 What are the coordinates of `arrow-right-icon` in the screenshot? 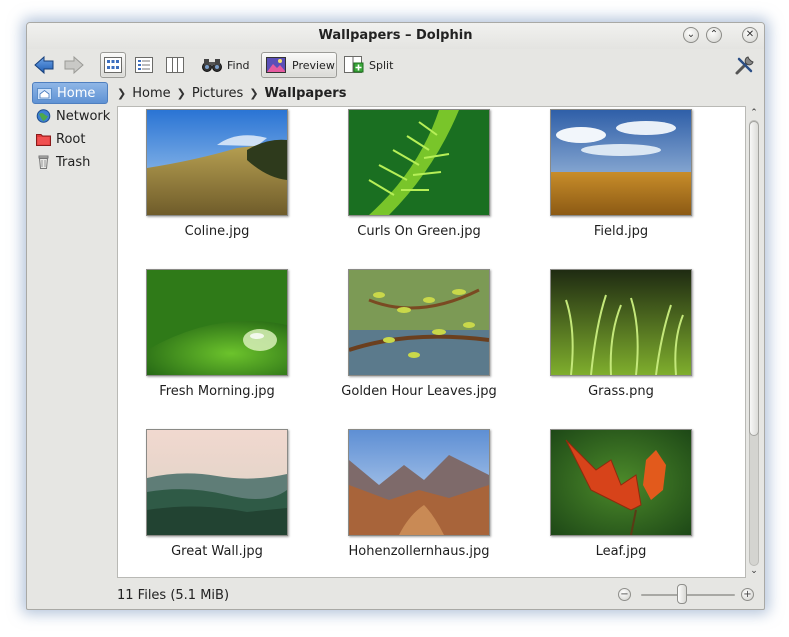 It's located at (74, 65).